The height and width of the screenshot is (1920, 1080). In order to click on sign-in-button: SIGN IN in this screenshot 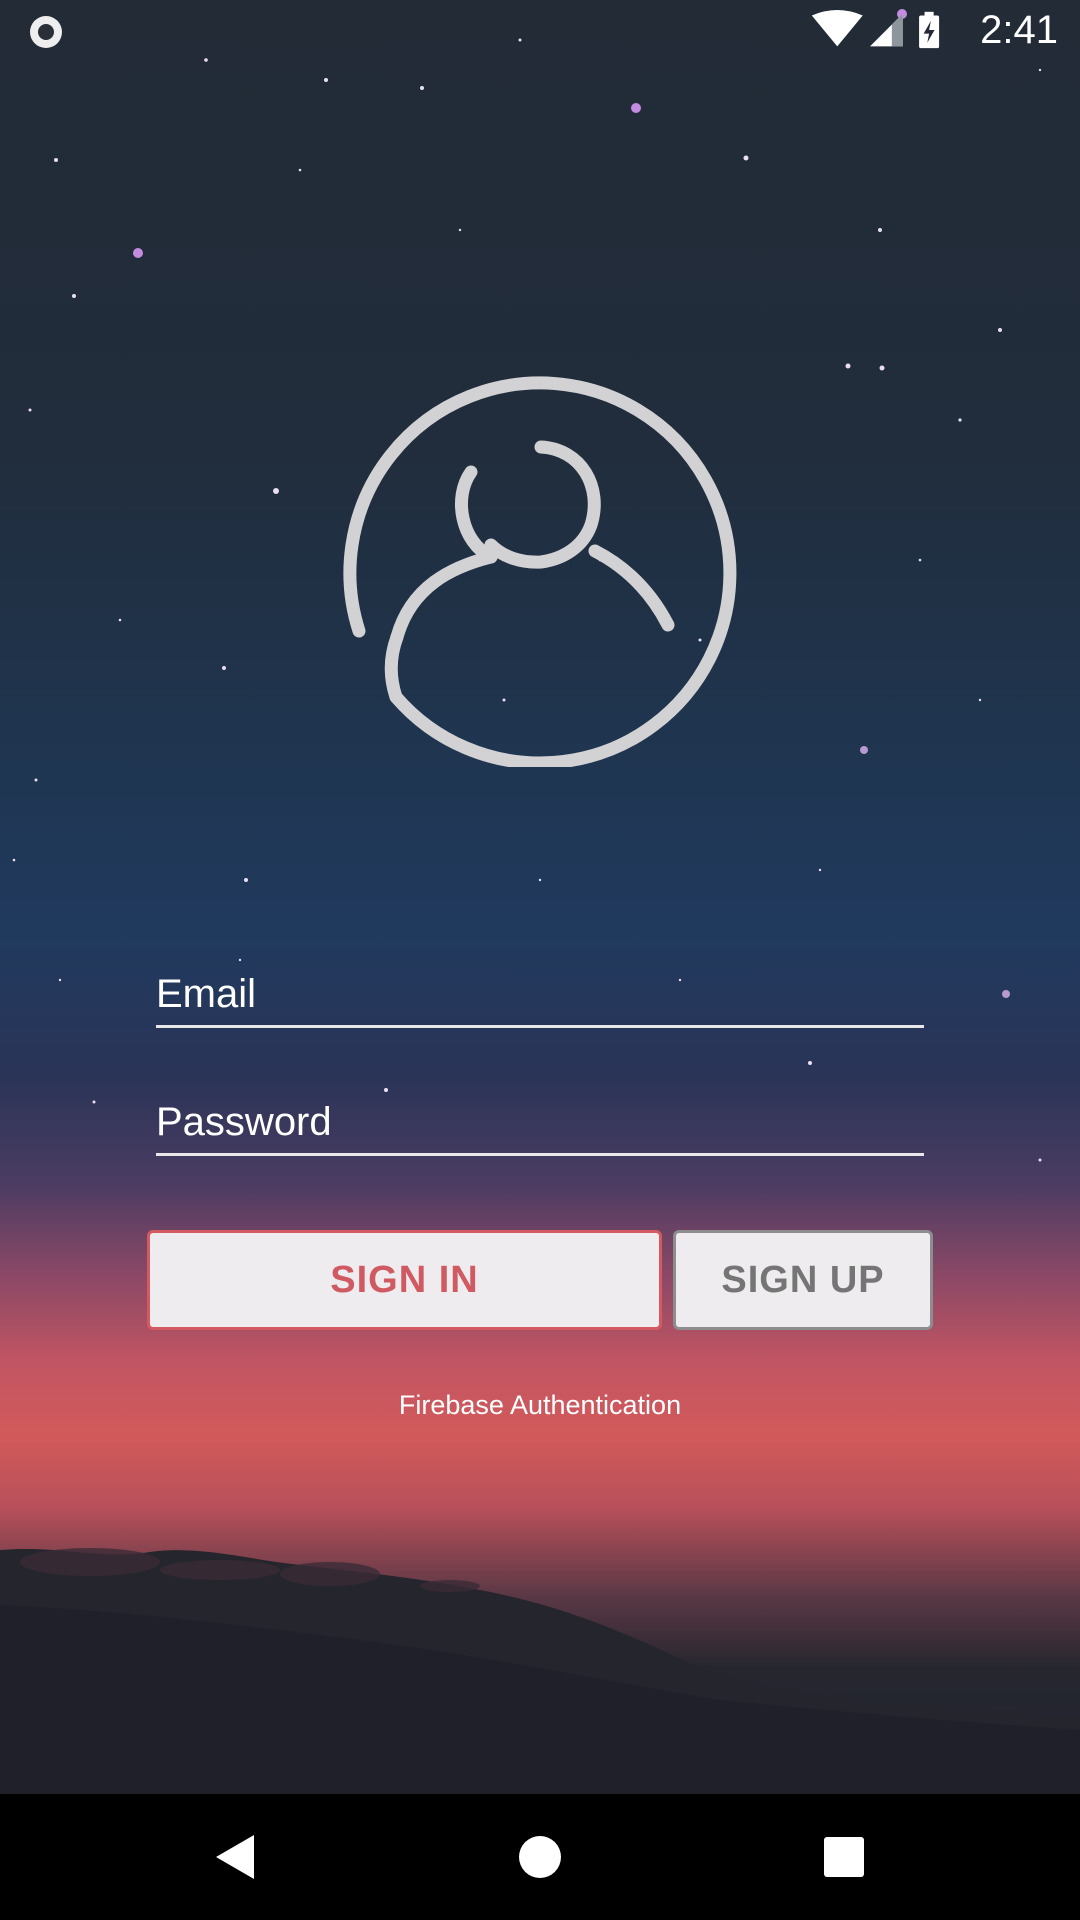, I will do `click(404, 1280)`.